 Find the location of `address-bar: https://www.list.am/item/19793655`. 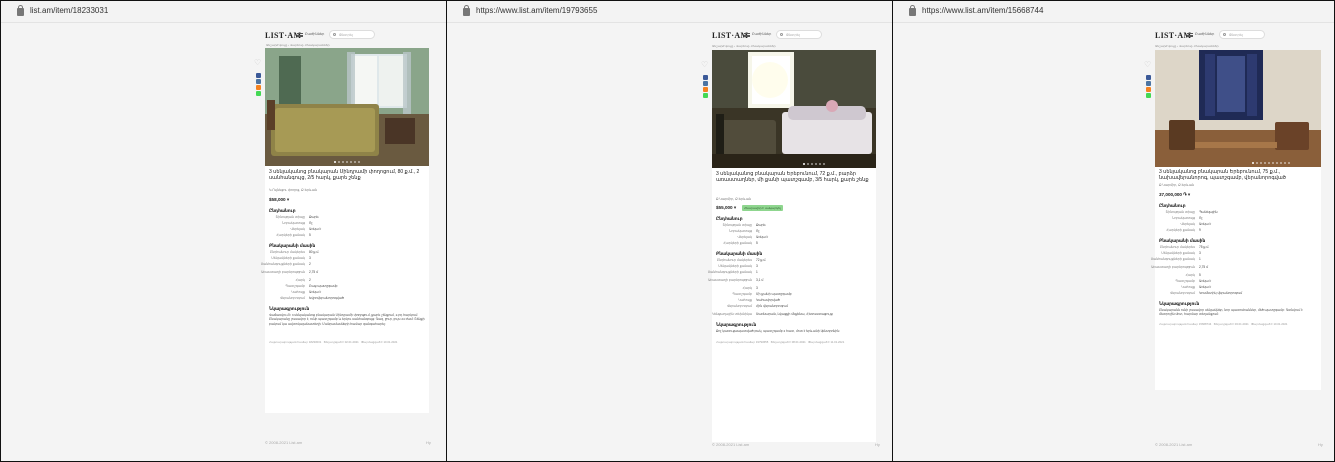

address-bar: https://www.list.am/item/19793655 is located at coordinates (669, 12).